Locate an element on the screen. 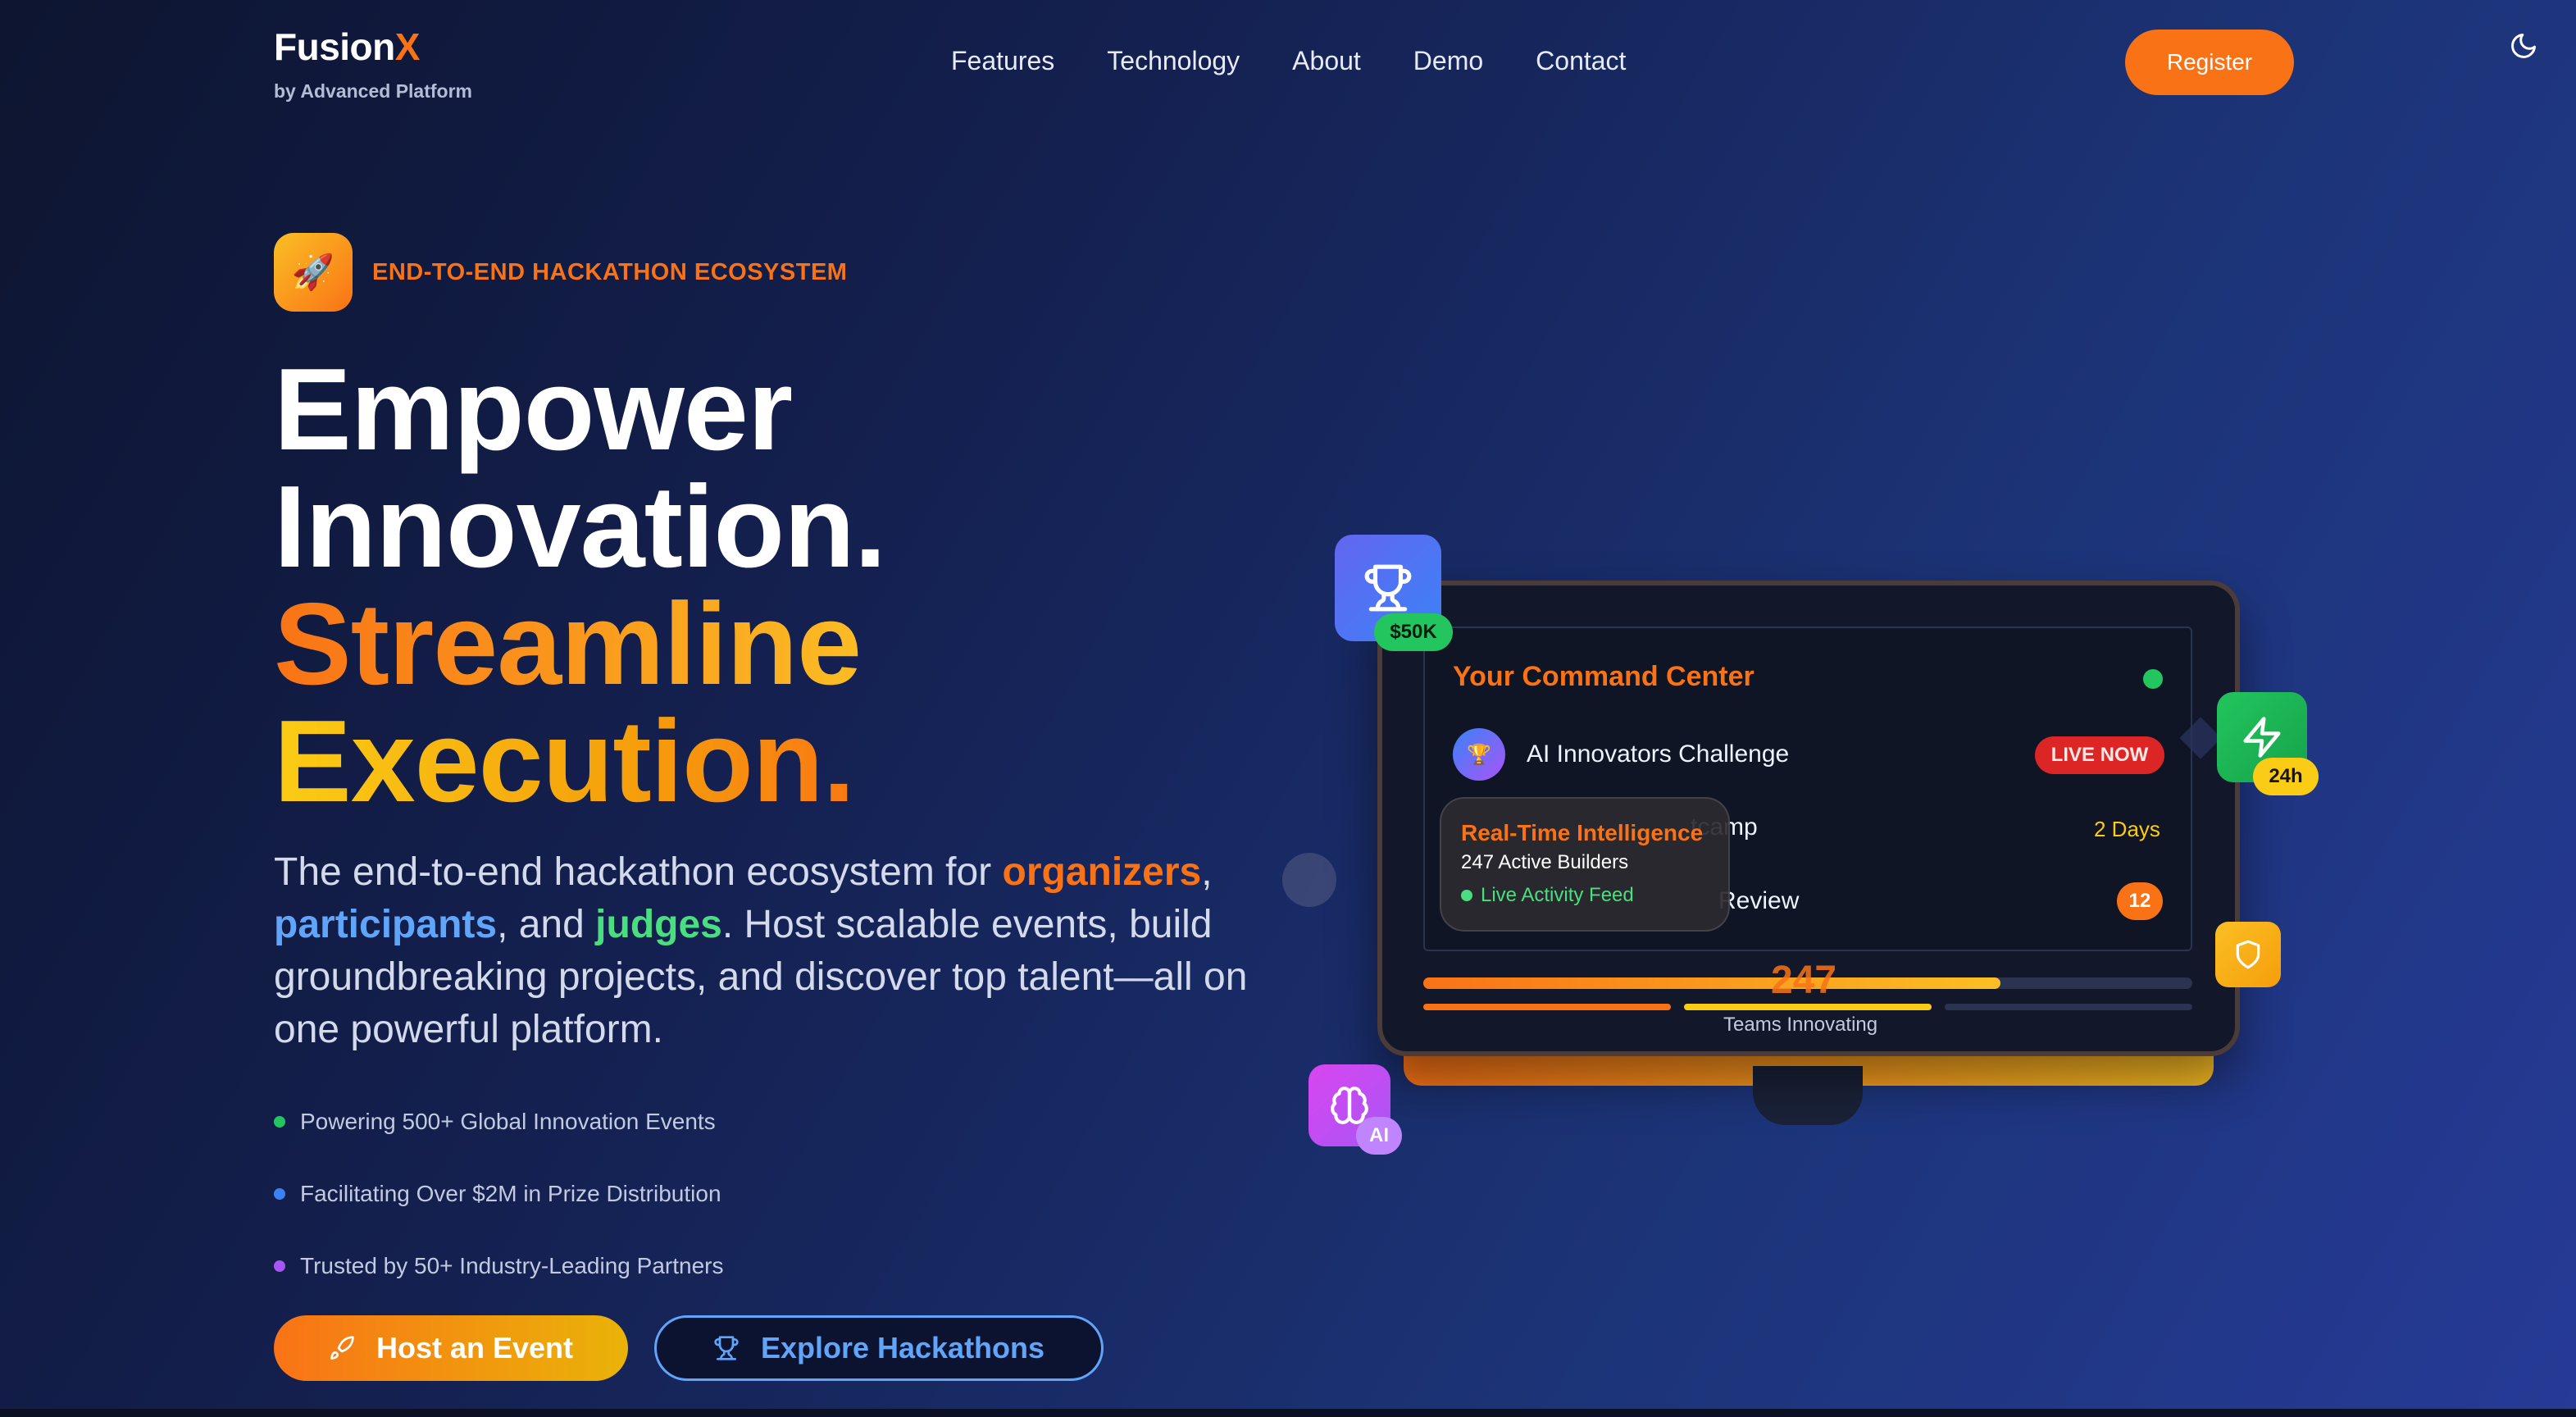 This screenshot has width=2576, height=1417. prize-badge: $50K is located at coordinates (1414, 632).